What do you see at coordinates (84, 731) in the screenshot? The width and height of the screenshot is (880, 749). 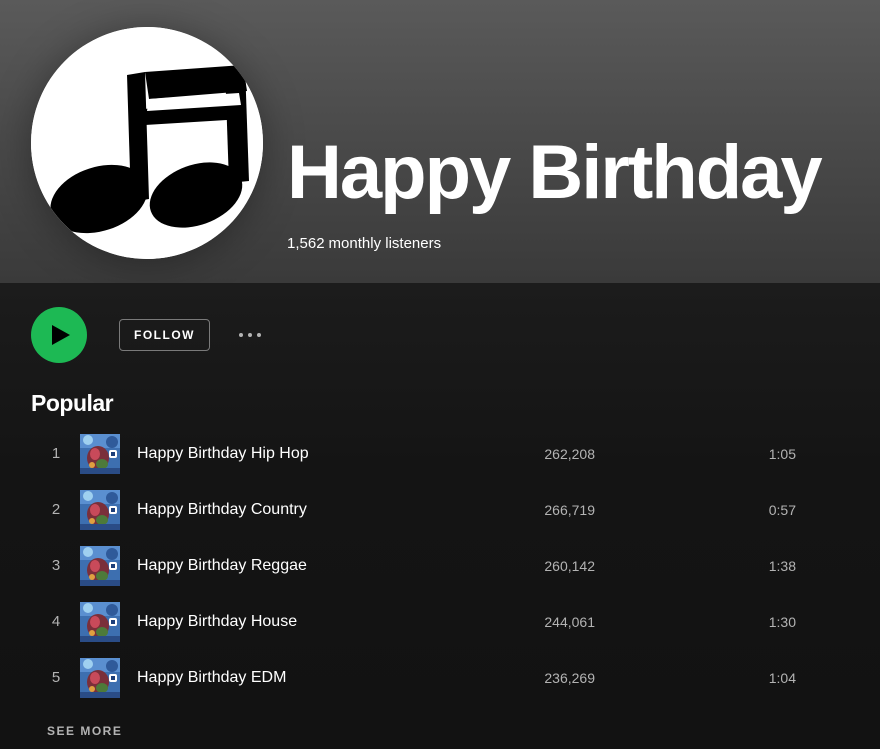 I see `see-more-button: SEE MORE` at bounding box center [84, 731].